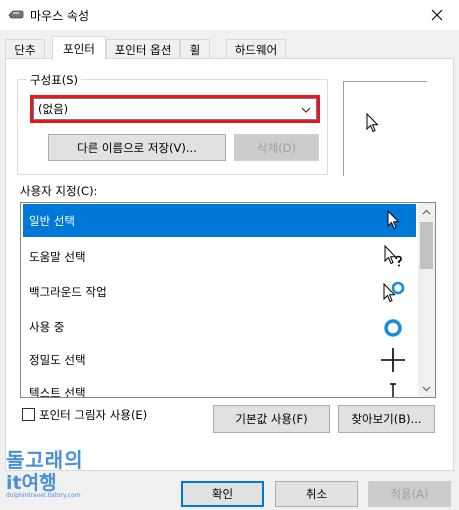 This screenshot has height=510, width=459. Describe the element at coordinates (59, 191) in the screenshot. I see `customize-label: 사용자 지정(C):` at that location.